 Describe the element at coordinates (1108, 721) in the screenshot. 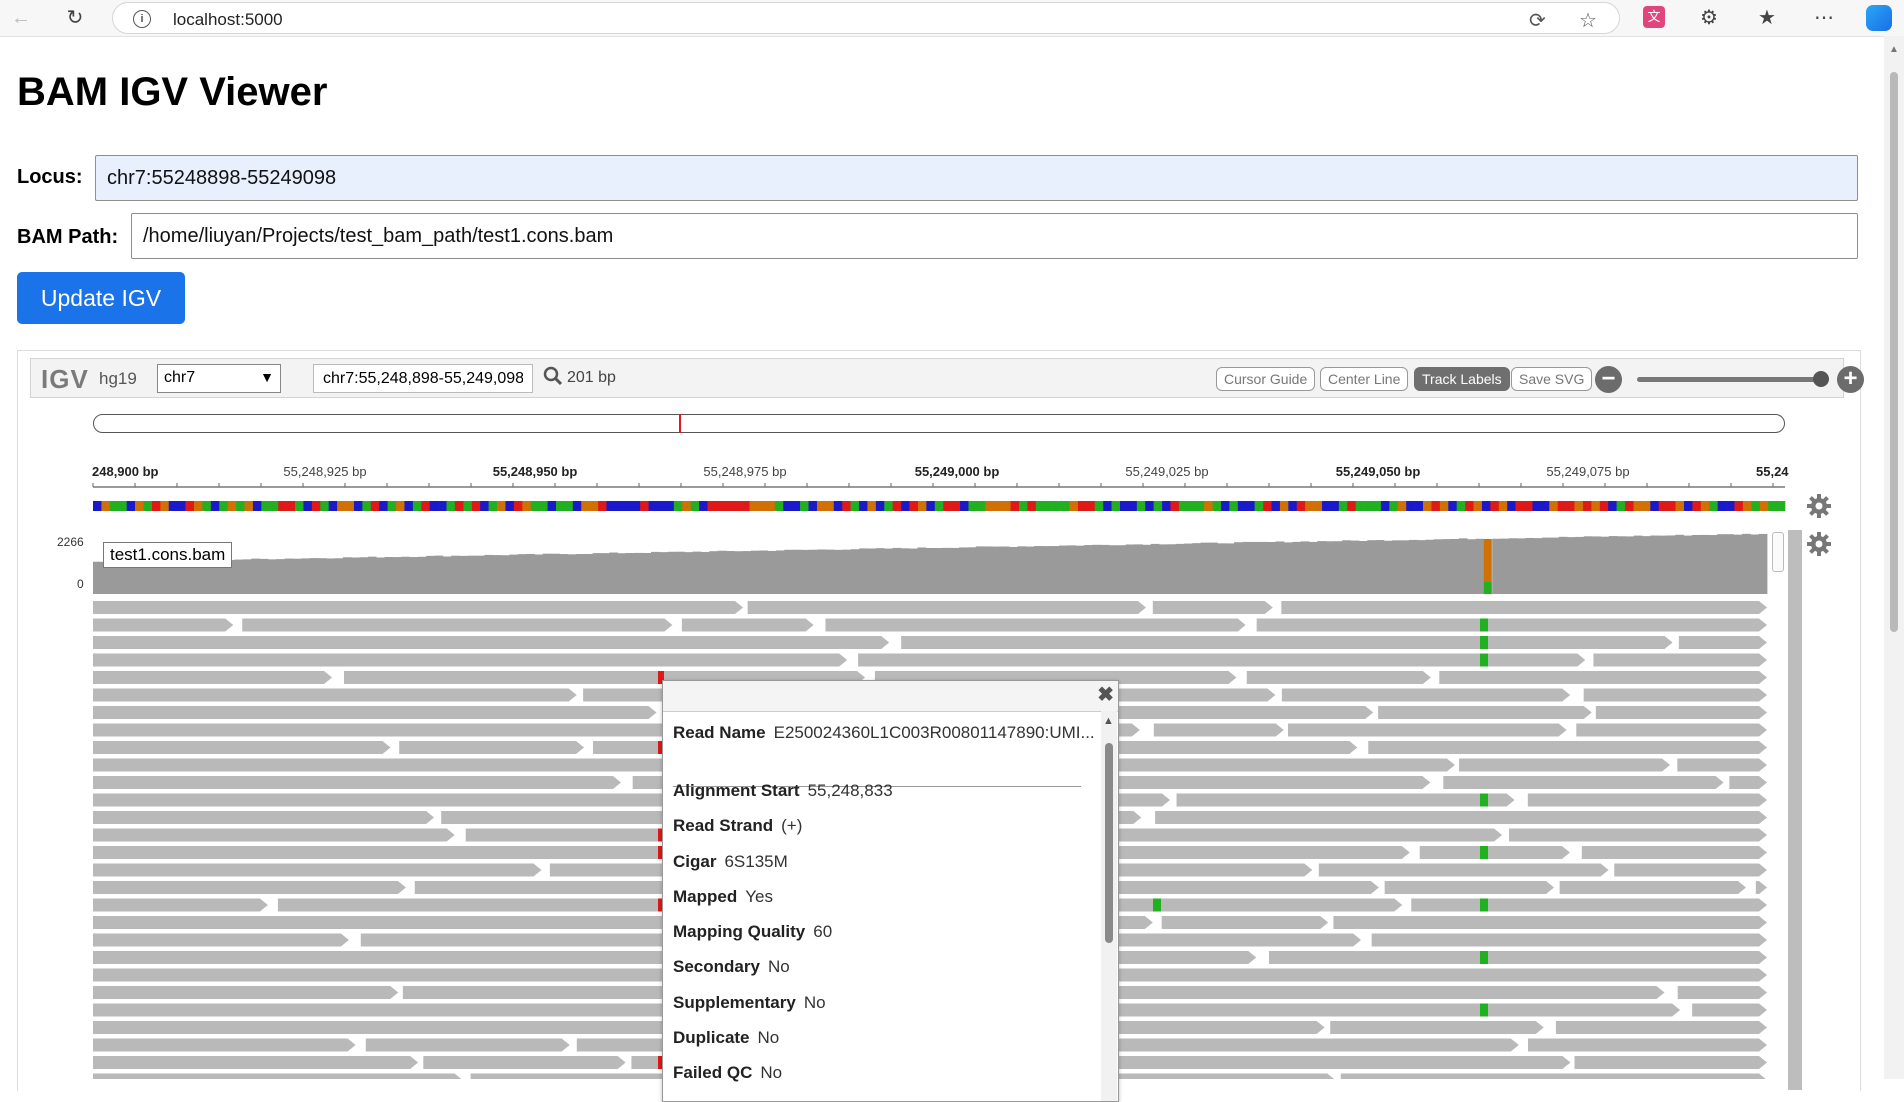

I see `popup-scroll-up-icon: ▲` at that location.